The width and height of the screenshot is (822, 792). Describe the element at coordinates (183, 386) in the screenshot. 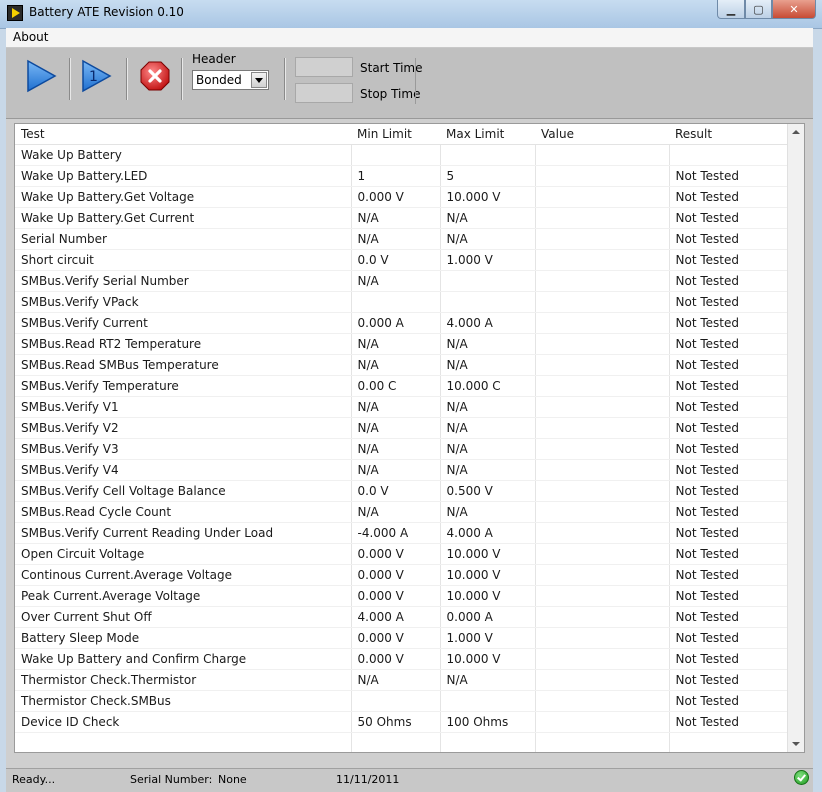

I see `cell-test: SMBus.Verify Temperature` at that location.